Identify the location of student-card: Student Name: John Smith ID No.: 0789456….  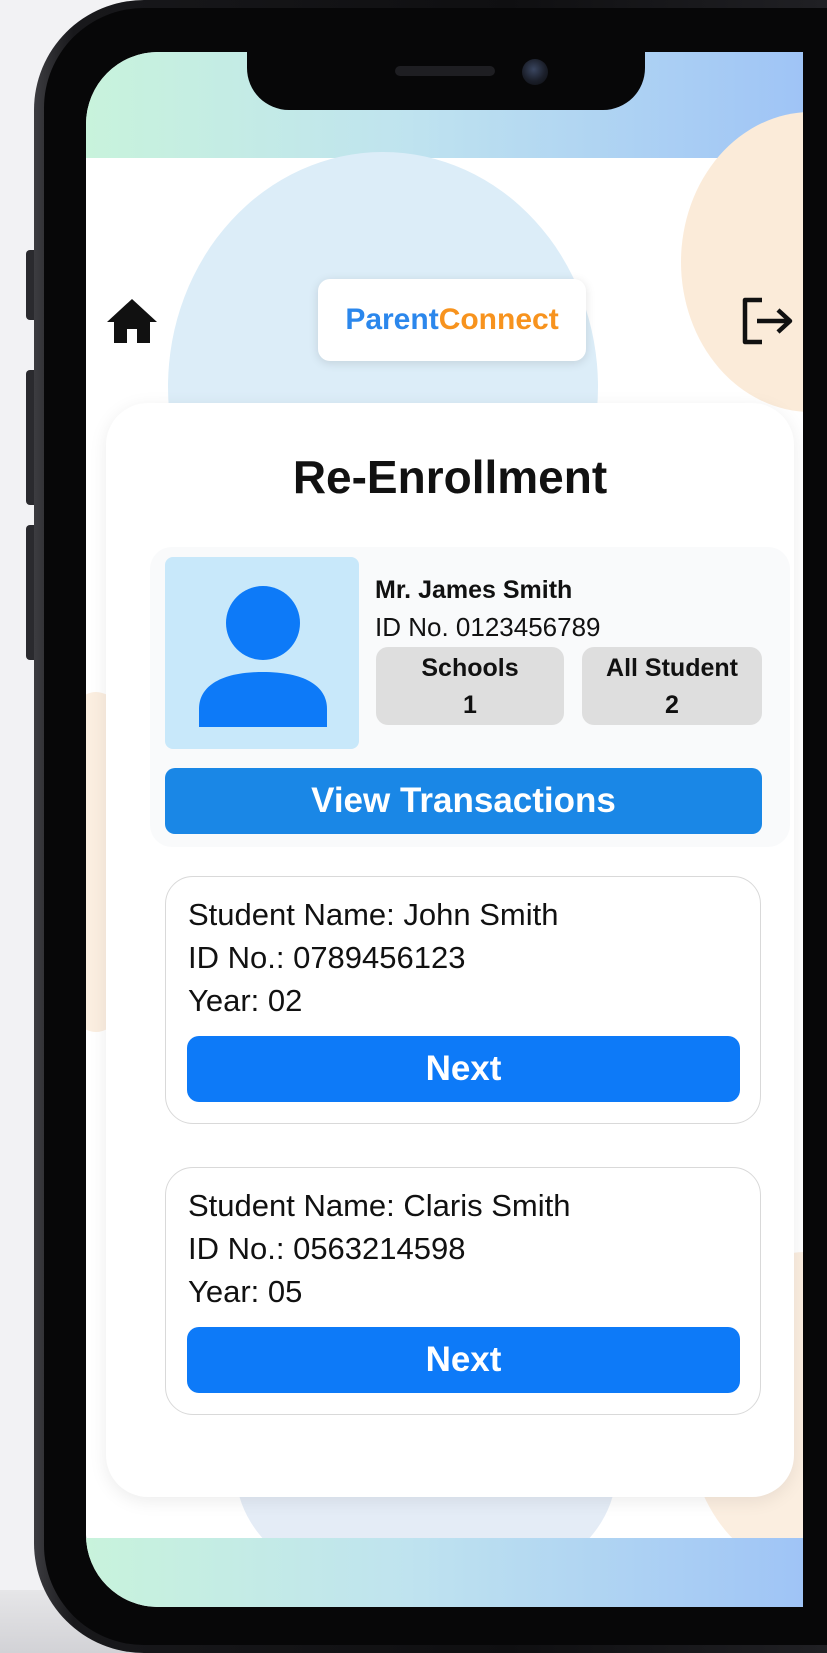
(463, 1000).